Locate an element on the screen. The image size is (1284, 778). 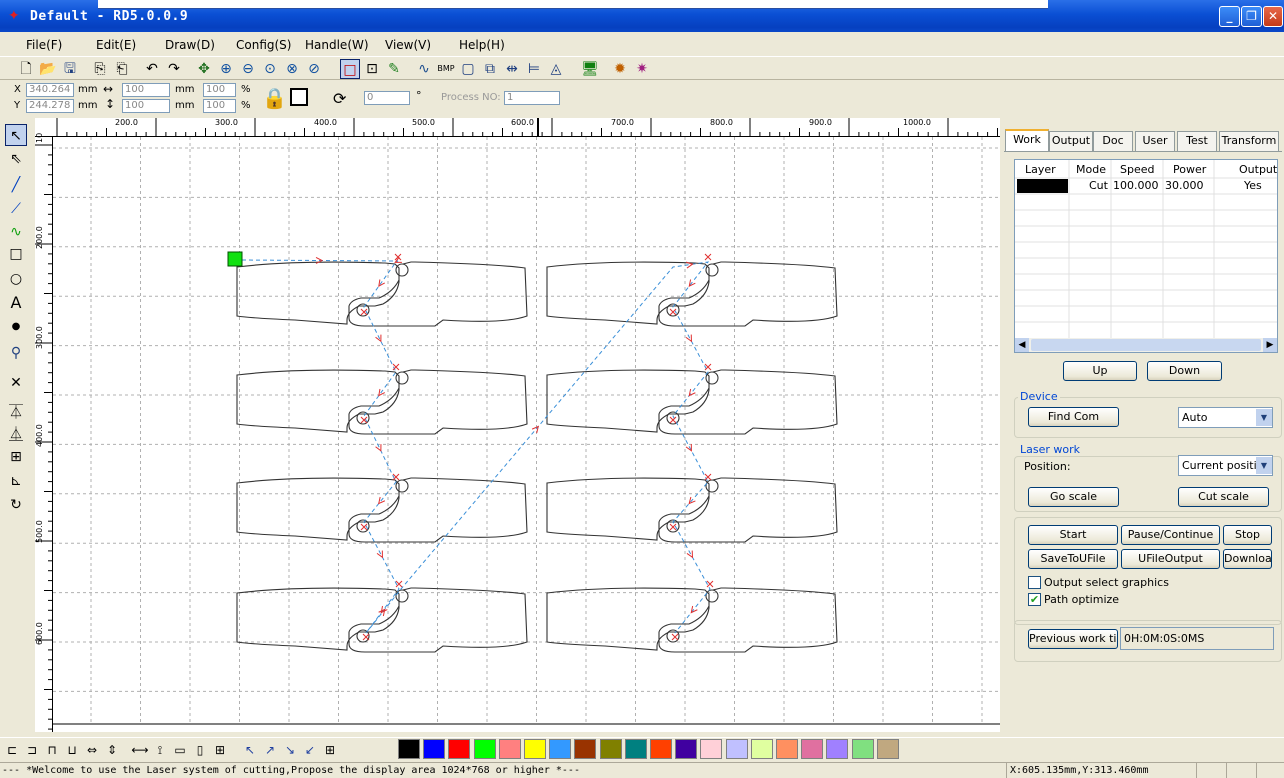
import-icon: ⎘ is located at coordinates (100, 69).